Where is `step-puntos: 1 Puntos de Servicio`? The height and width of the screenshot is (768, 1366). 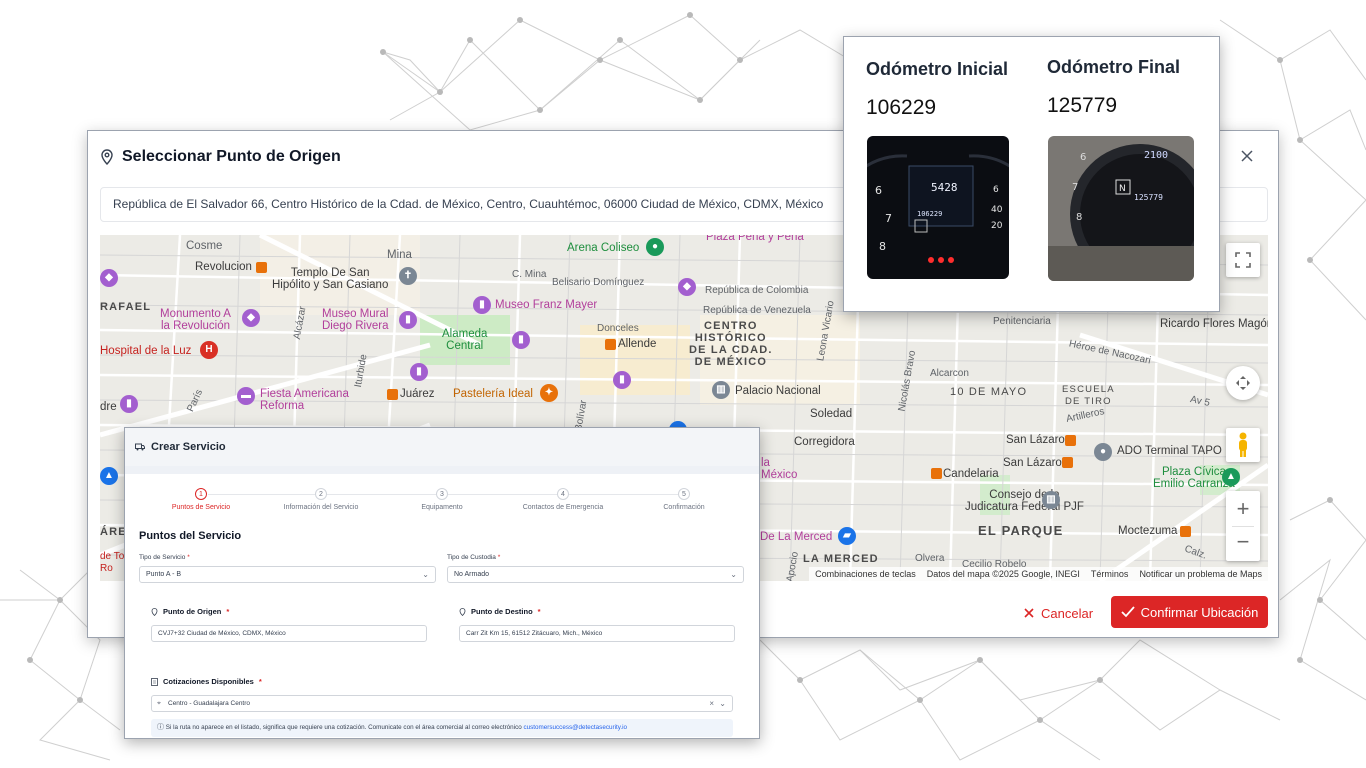
step-puntos: 1 Puntos de Servicio is located at coordinates (201, 499).